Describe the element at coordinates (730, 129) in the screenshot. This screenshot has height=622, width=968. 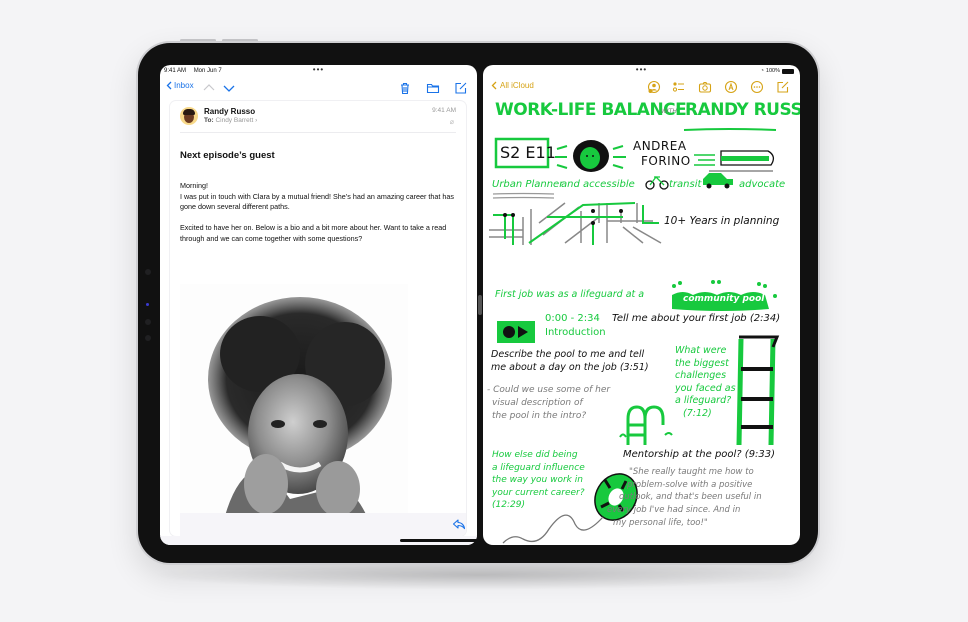
I see `title-underline` at that location.